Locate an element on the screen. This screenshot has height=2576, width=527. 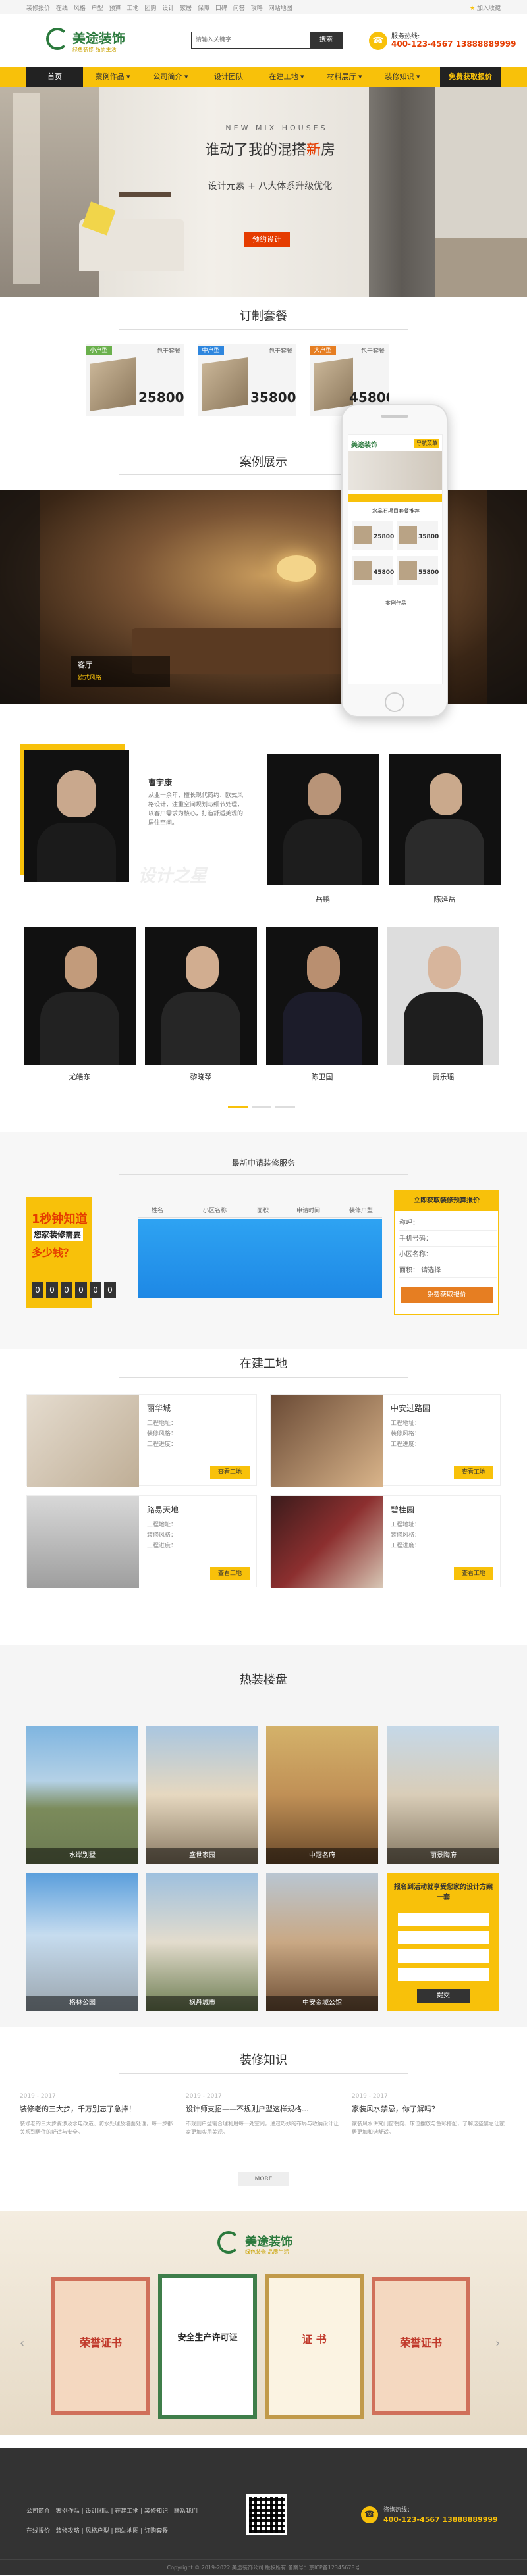
estate-card: 枫丹城市 is located at coordinates (202, 1942).